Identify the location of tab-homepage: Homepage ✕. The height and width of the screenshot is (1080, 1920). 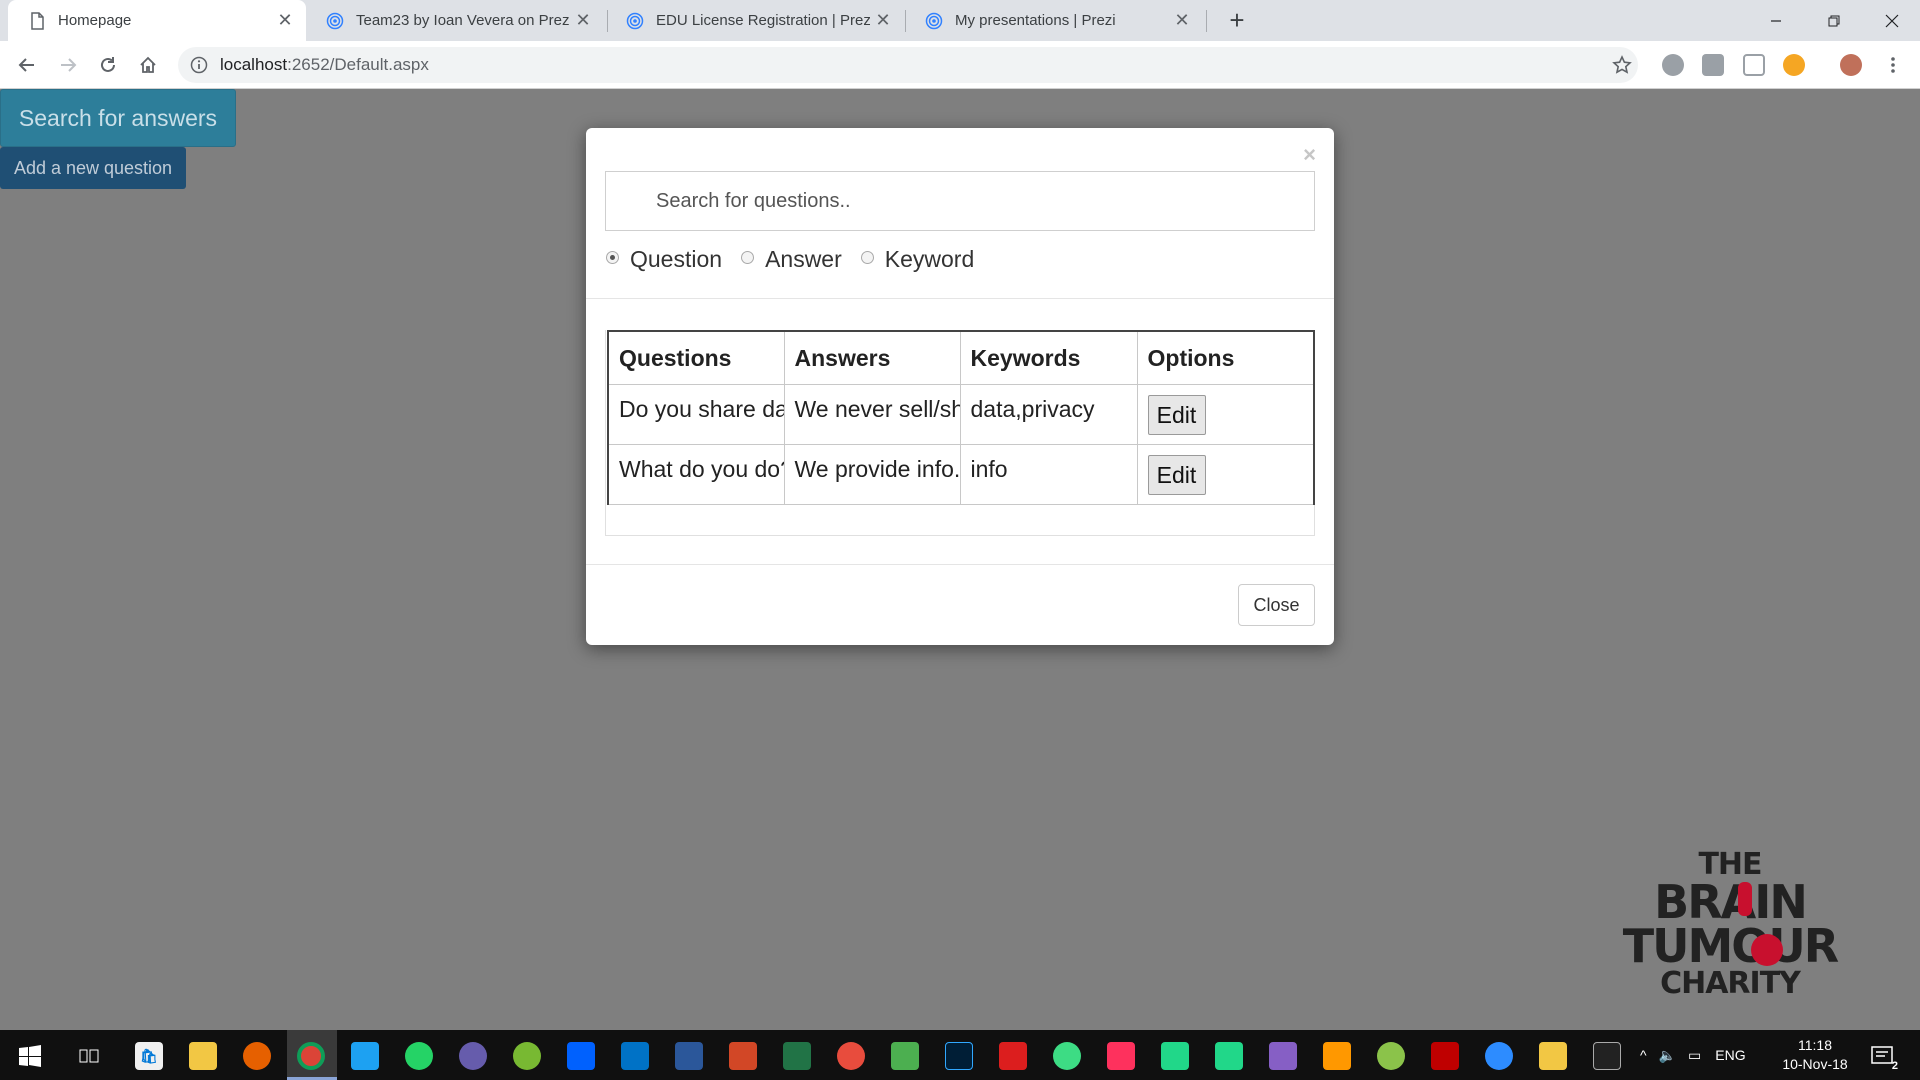
(157, 20).